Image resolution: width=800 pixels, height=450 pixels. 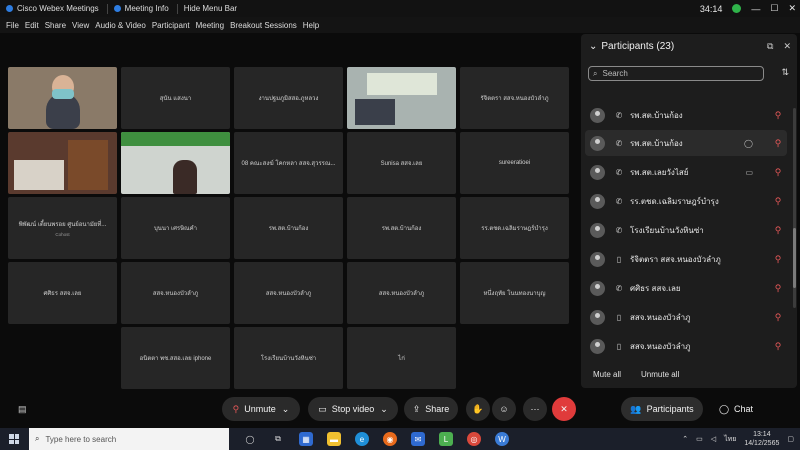 I want to click on menu-edit: Edit, so click(x=32, y=25).